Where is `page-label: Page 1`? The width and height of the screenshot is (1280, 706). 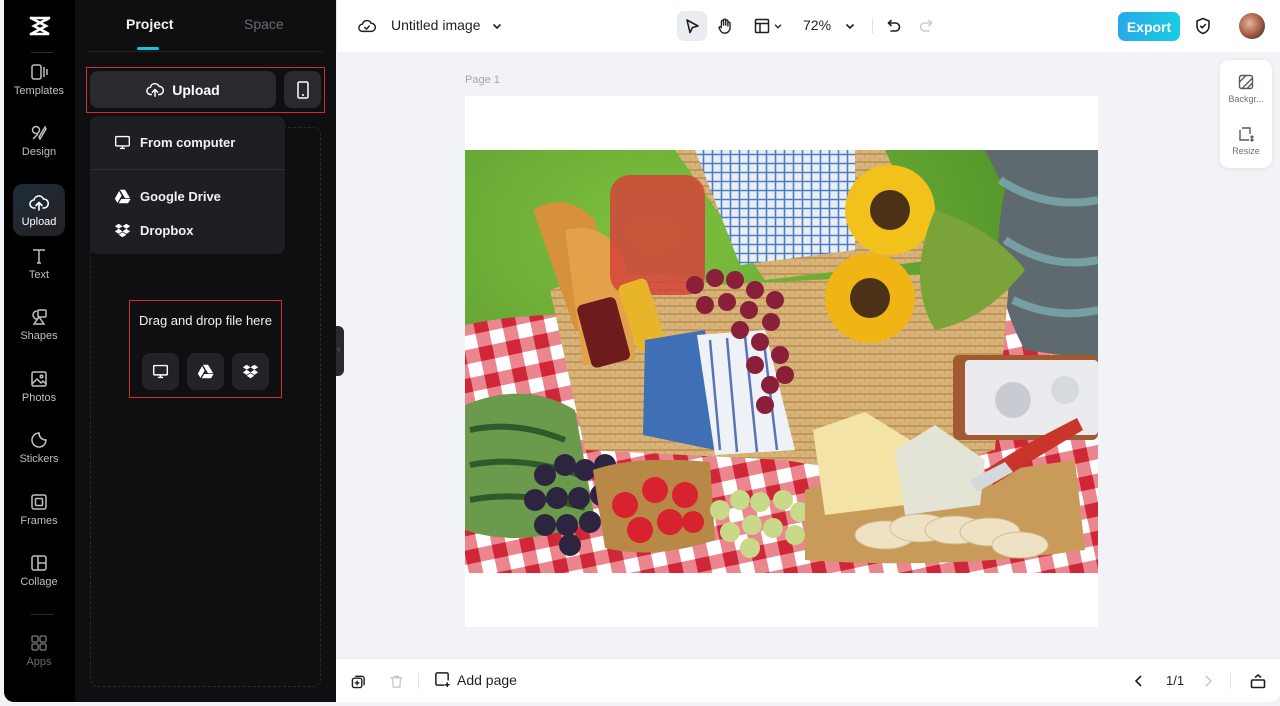 page-label: Page 1 is located at coordinates (482, 80).